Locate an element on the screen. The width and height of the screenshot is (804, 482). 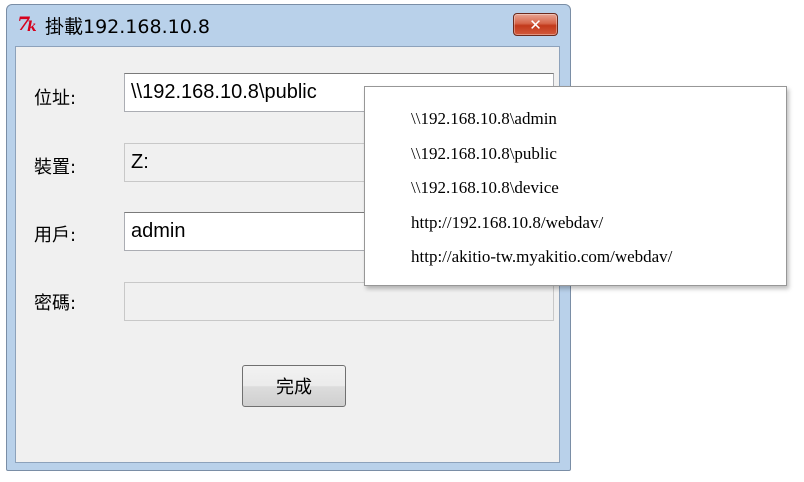
tk-app-icon: 7 k is located at coordinates (28, 24).